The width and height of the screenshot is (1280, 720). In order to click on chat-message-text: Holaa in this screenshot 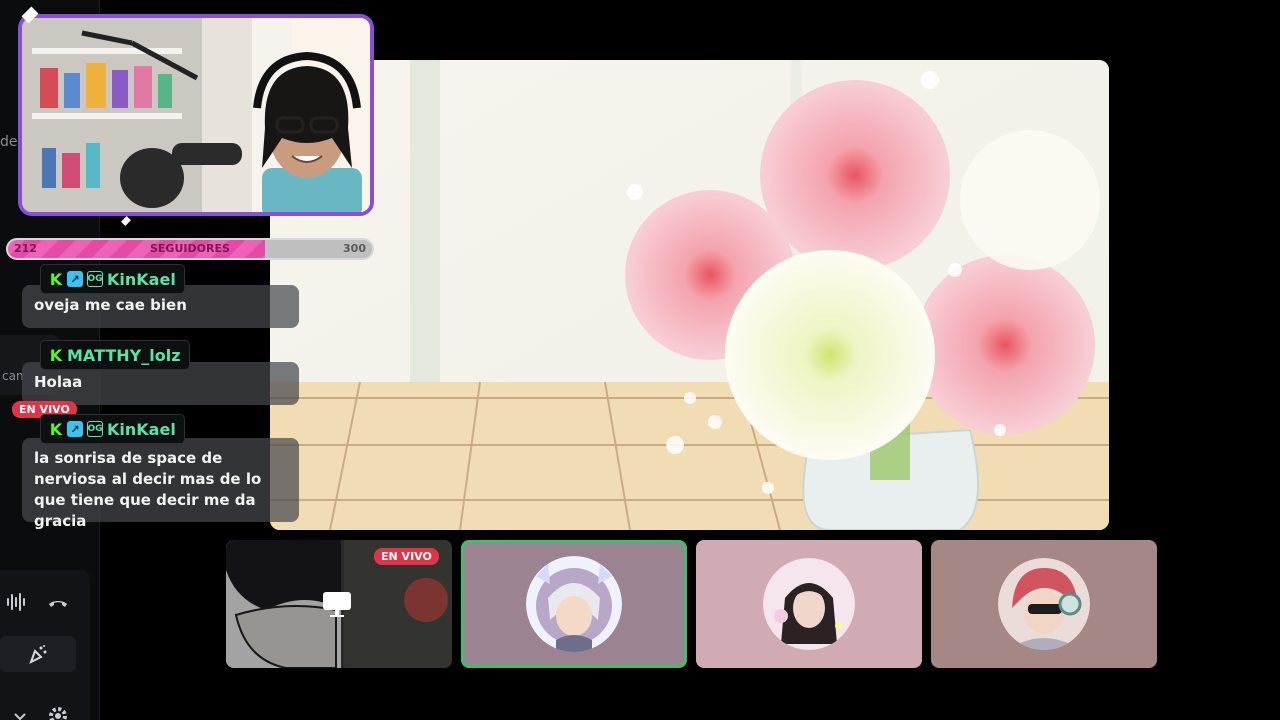, I will do `click(58, 382)`.